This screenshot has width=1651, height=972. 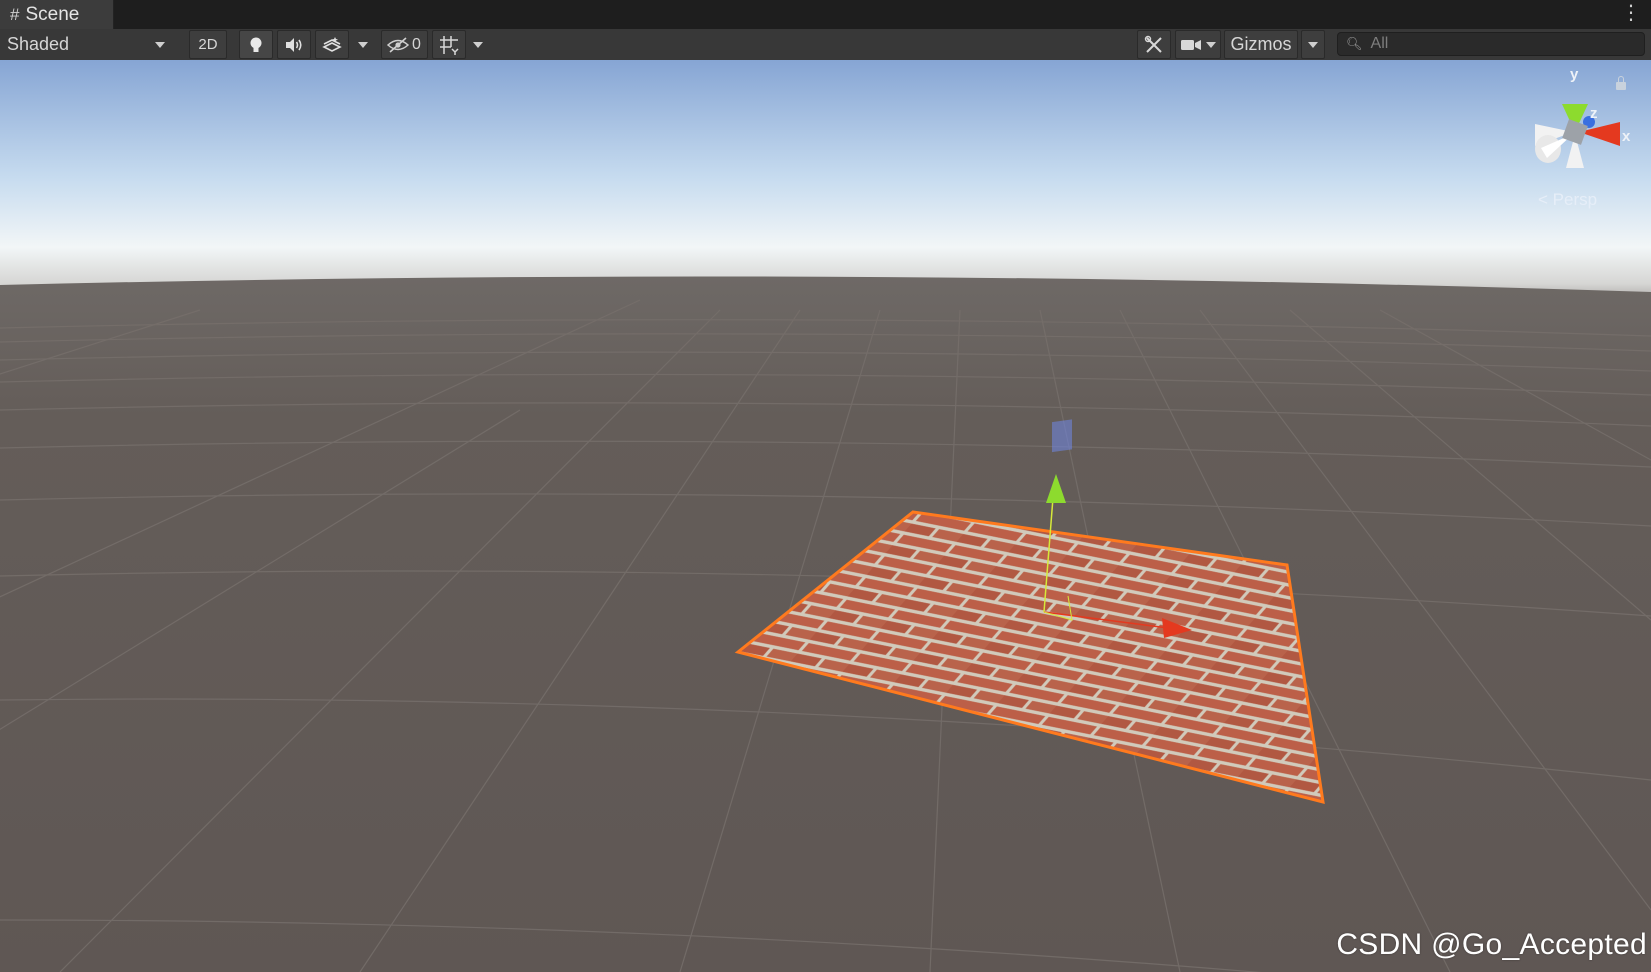 I want to click on visibility-icon, so click(x=398, y=44).